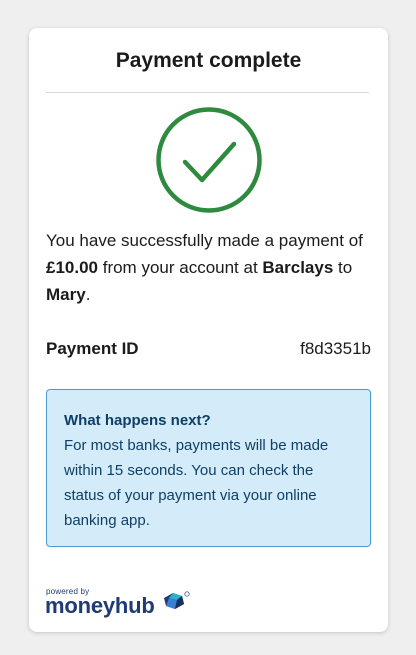 This screenshot has width=416, height=655. Describe the element at coordinates (343, 267) in the screenshot. I see `message-to: to` at that location.